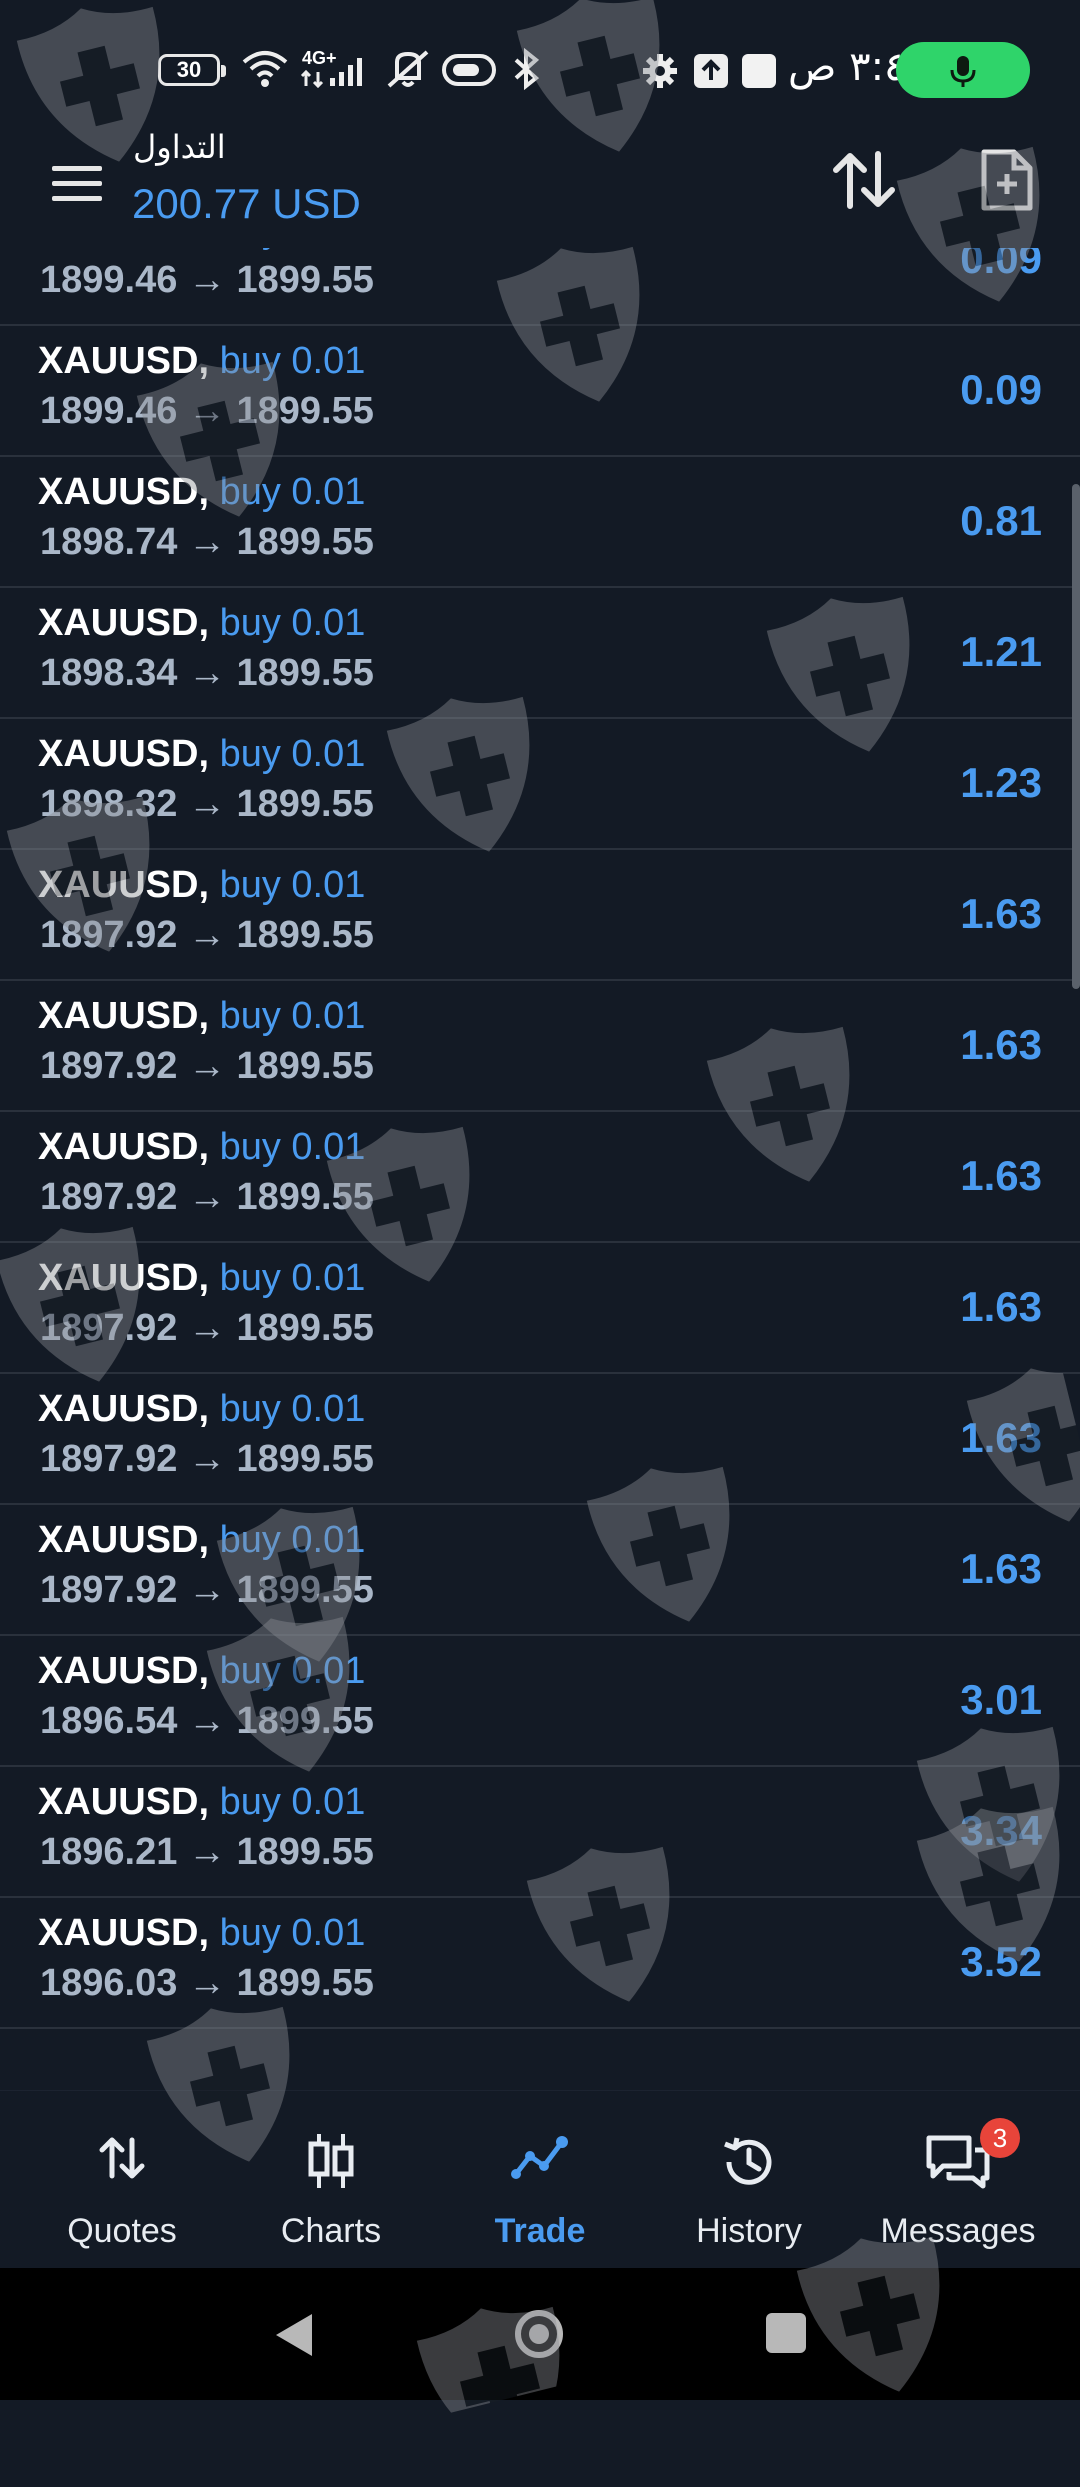 The image size is (1080, 2487). Describe the element at coordinates (408, 69) in the screenshot. I see `vibrate-off-icon` at that location.